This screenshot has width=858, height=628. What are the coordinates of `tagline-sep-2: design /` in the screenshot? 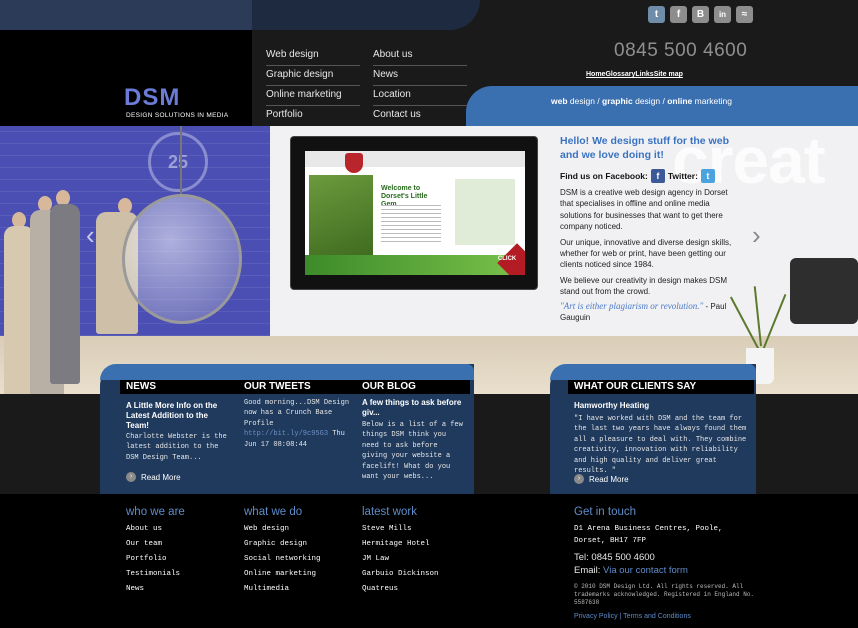 It's located at (650, 101).